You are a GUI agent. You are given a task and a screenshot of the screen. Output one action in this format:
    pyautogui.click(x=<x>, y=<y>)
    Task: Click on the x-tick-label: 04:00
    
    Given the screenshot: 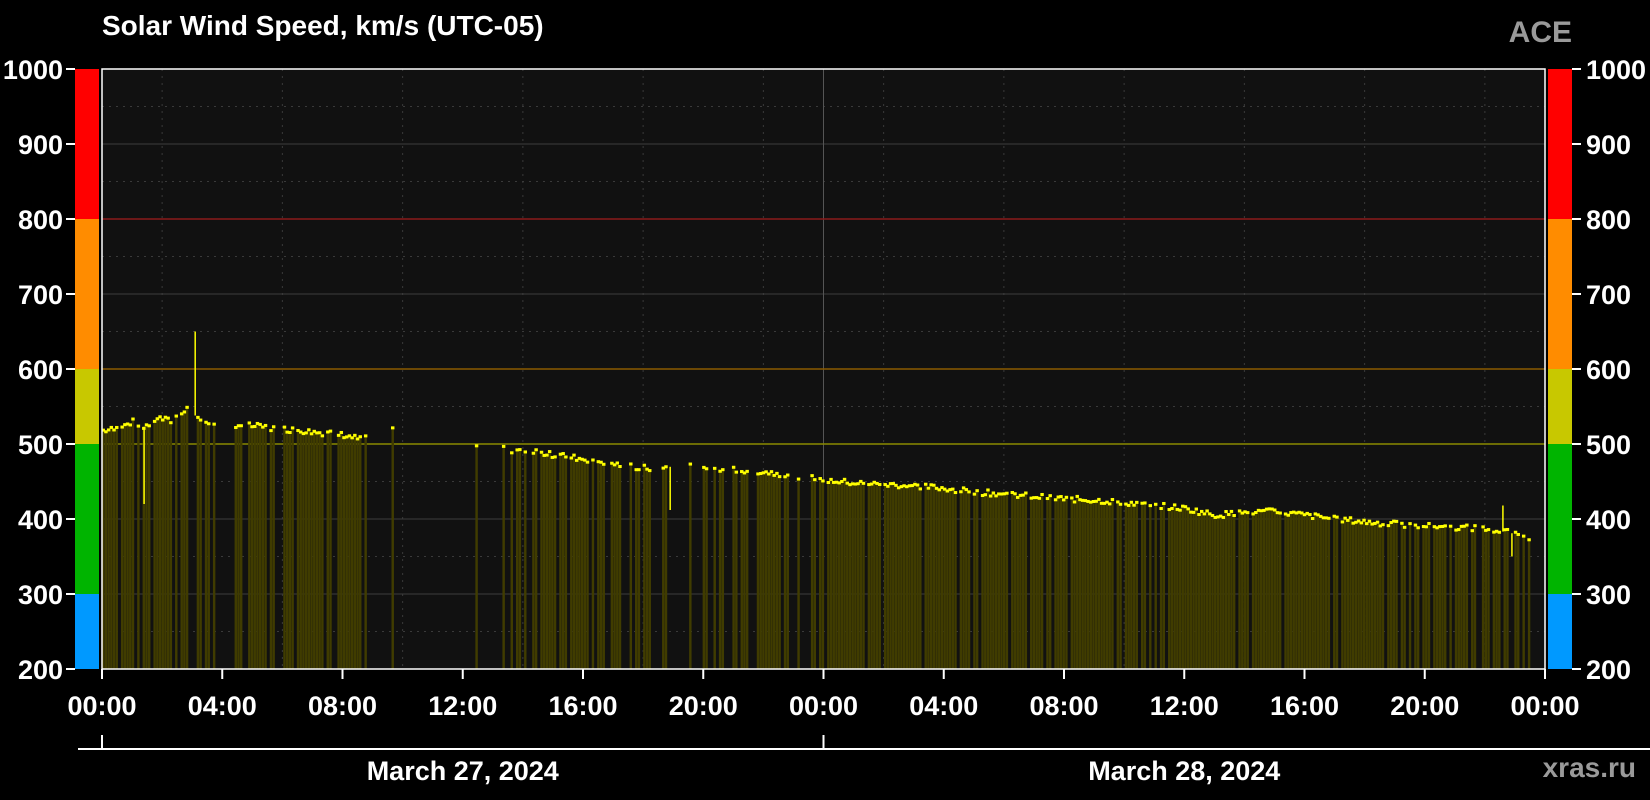 What is the action you would take?
    pyautogui.click(x=943, y=706)
    